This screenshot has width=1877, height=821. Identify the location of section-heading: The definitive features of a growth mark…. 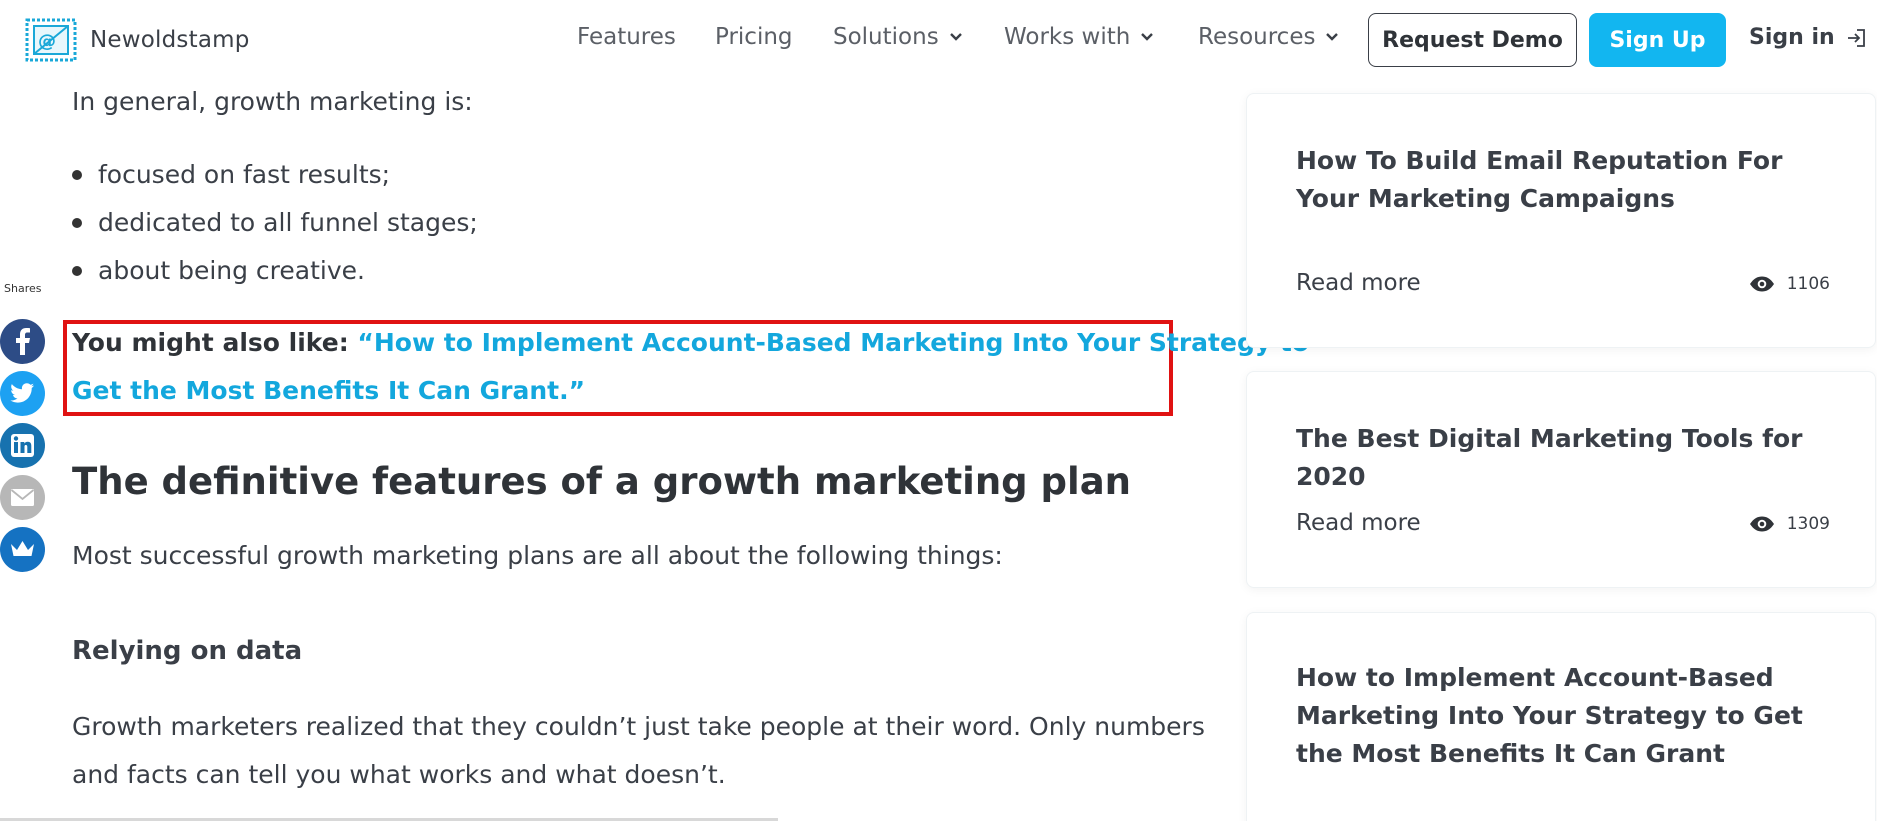
(601, 481).